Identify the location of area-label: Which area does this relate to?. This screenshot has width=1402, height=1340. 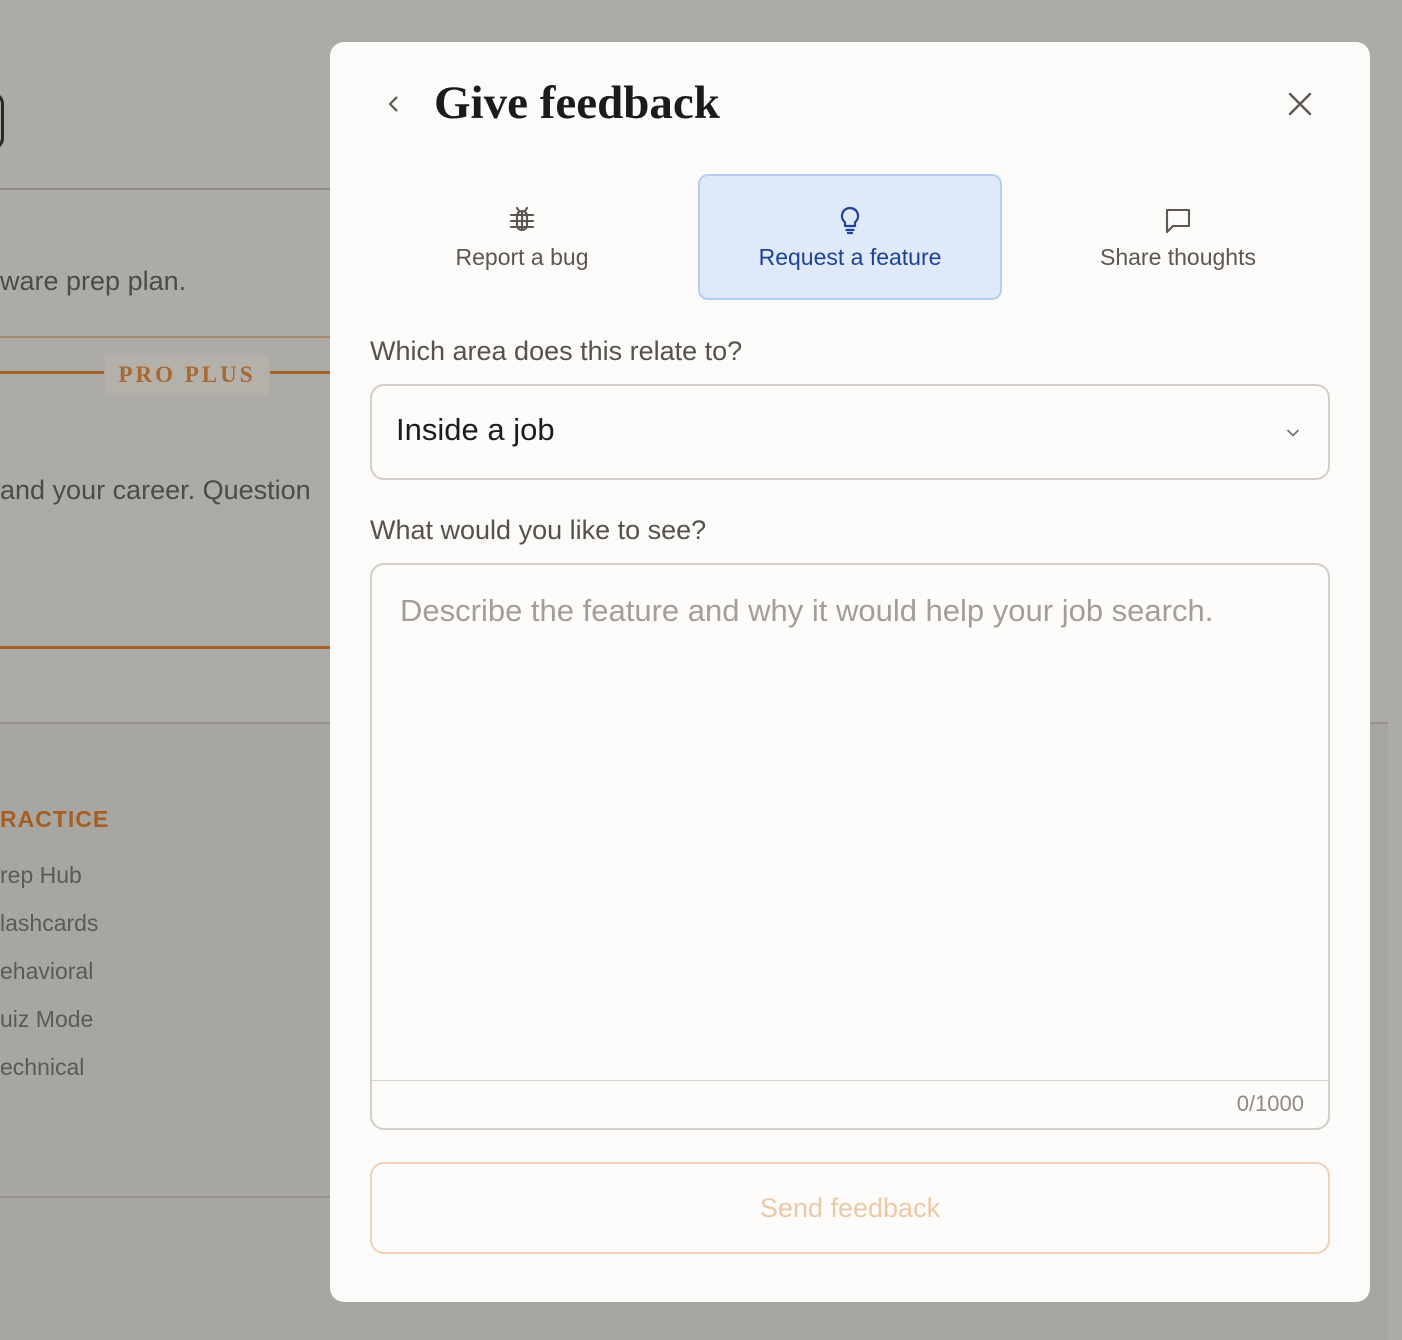
(556, 351).